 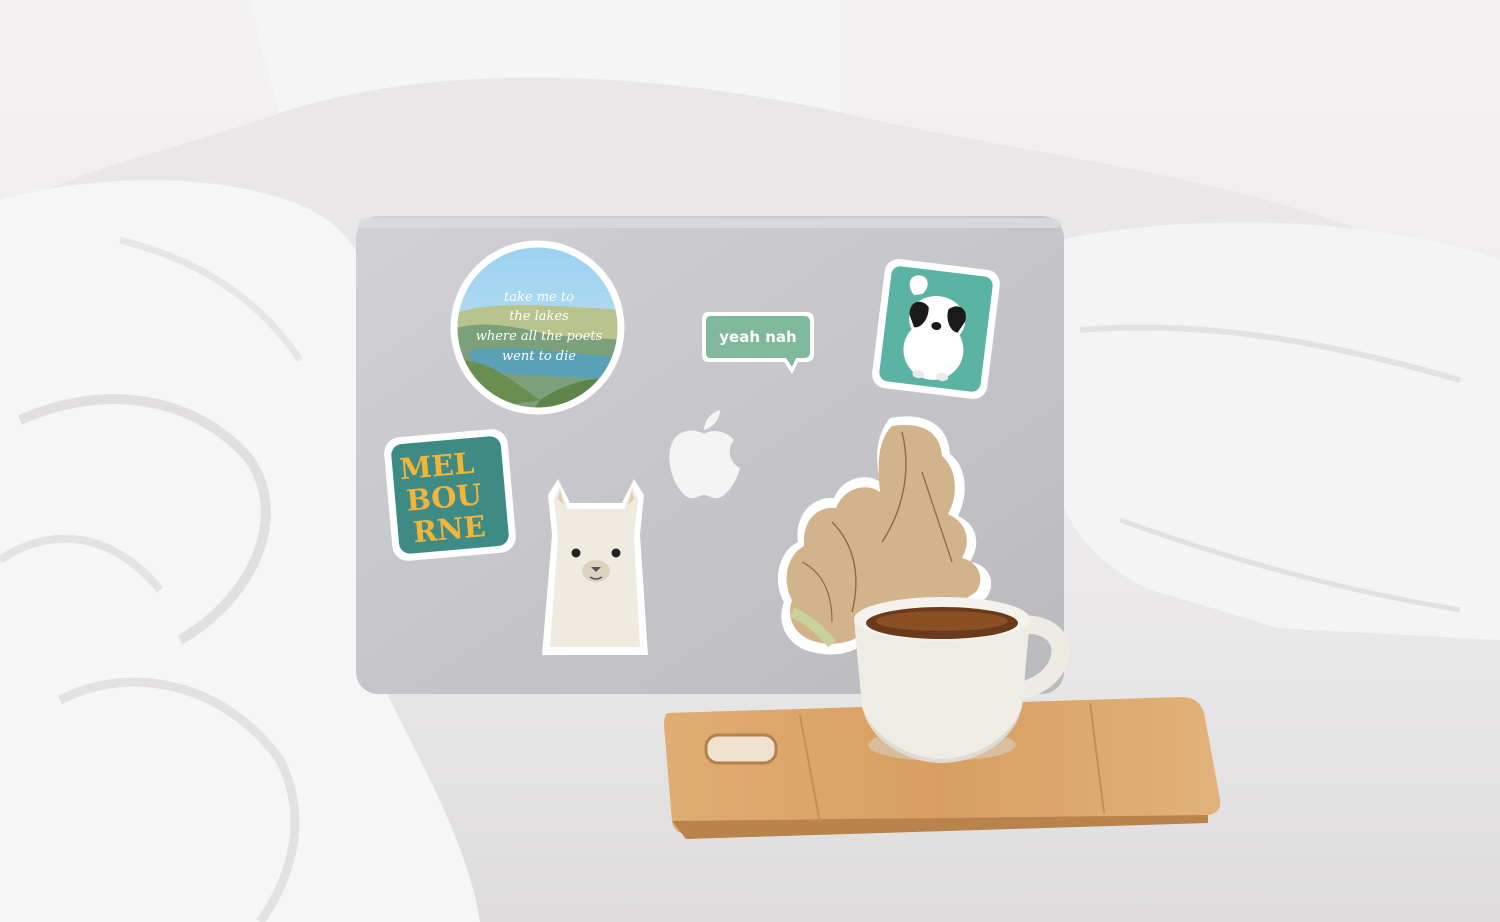 I want to click on lakes-line-1: take me to, so click(x=539, y=297).